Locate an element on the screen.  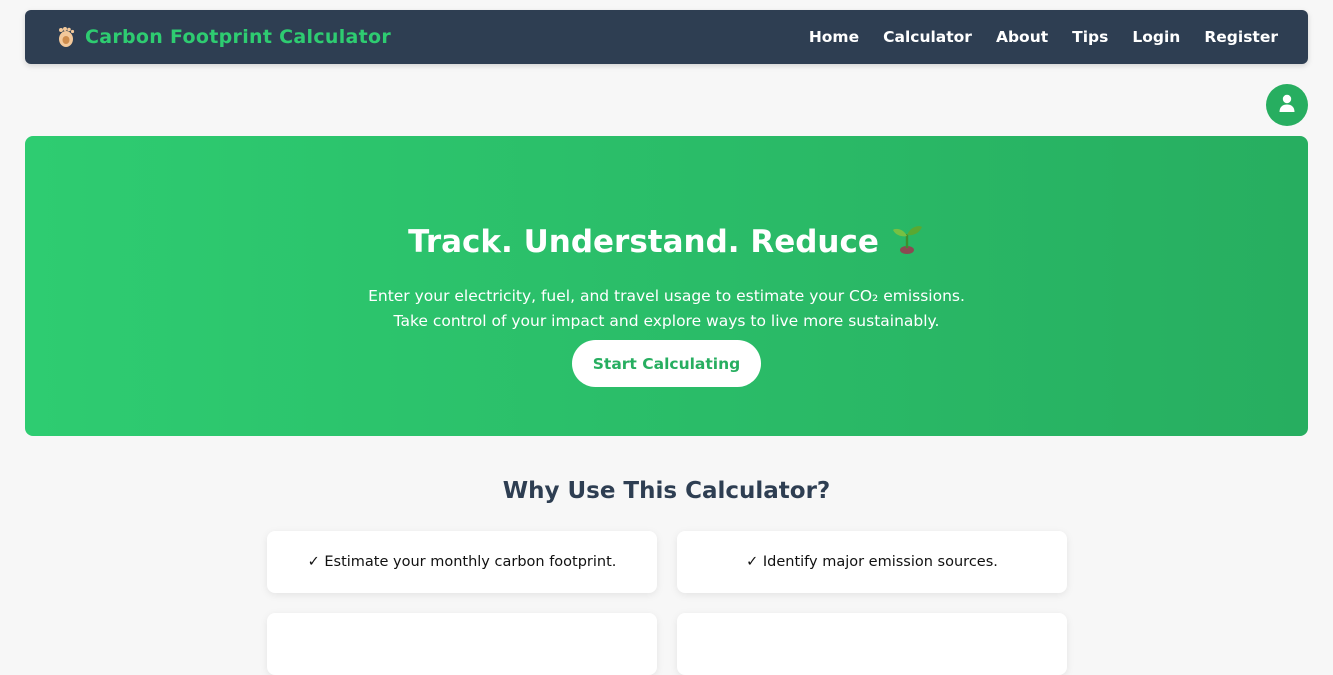
user-profile-button is located at coordinates (1287, 105).